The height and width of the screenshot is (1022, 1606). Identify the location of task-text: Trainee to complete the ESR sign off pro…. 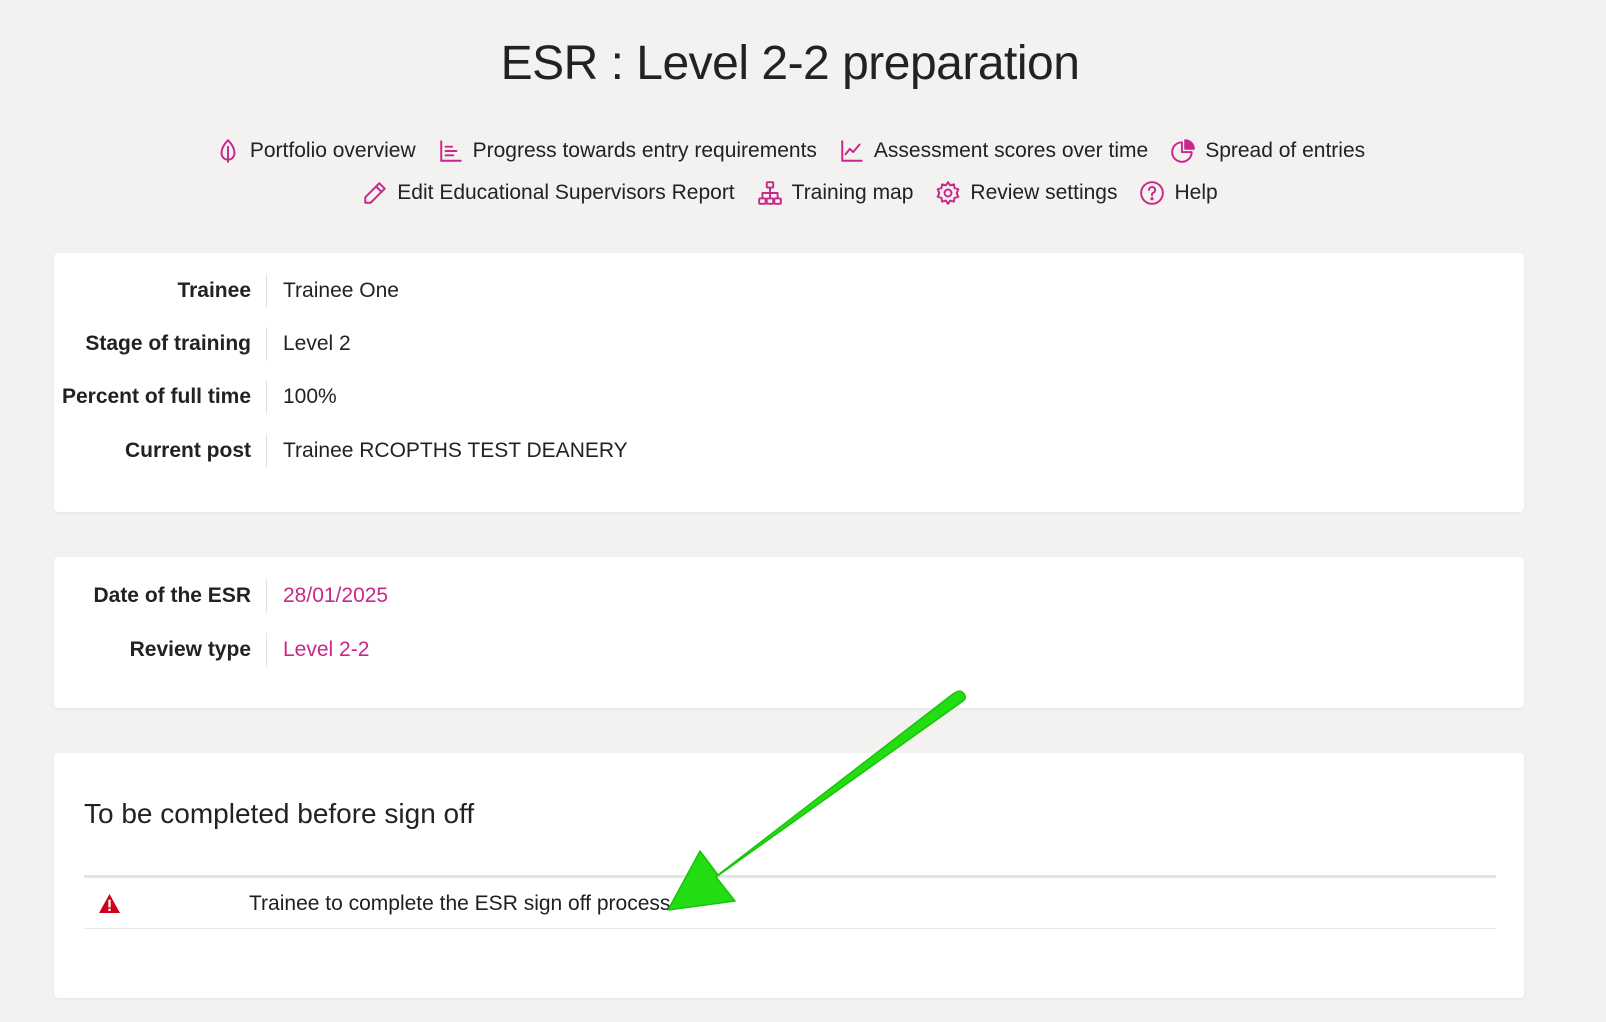
(460, 903).